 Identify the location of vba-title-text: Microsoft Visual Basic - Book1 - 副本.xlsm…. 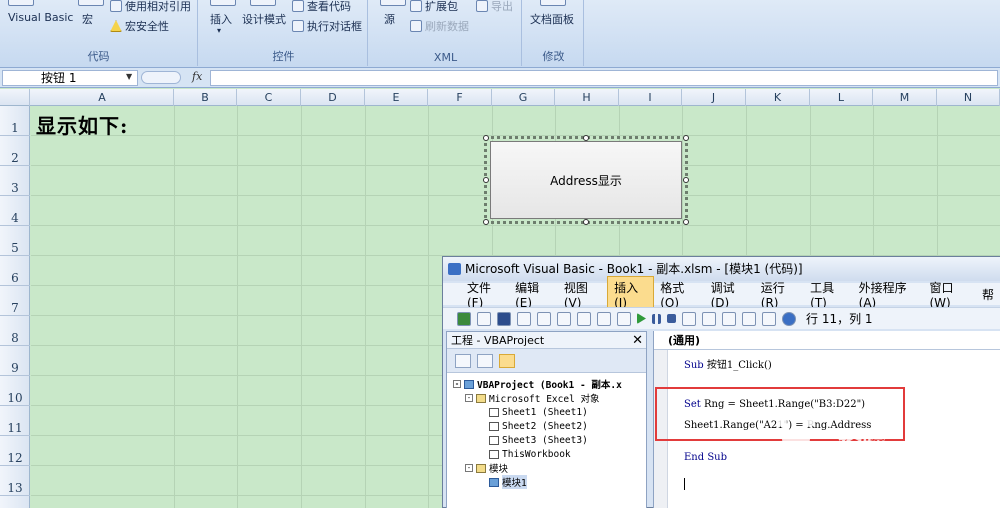
(634, 269).